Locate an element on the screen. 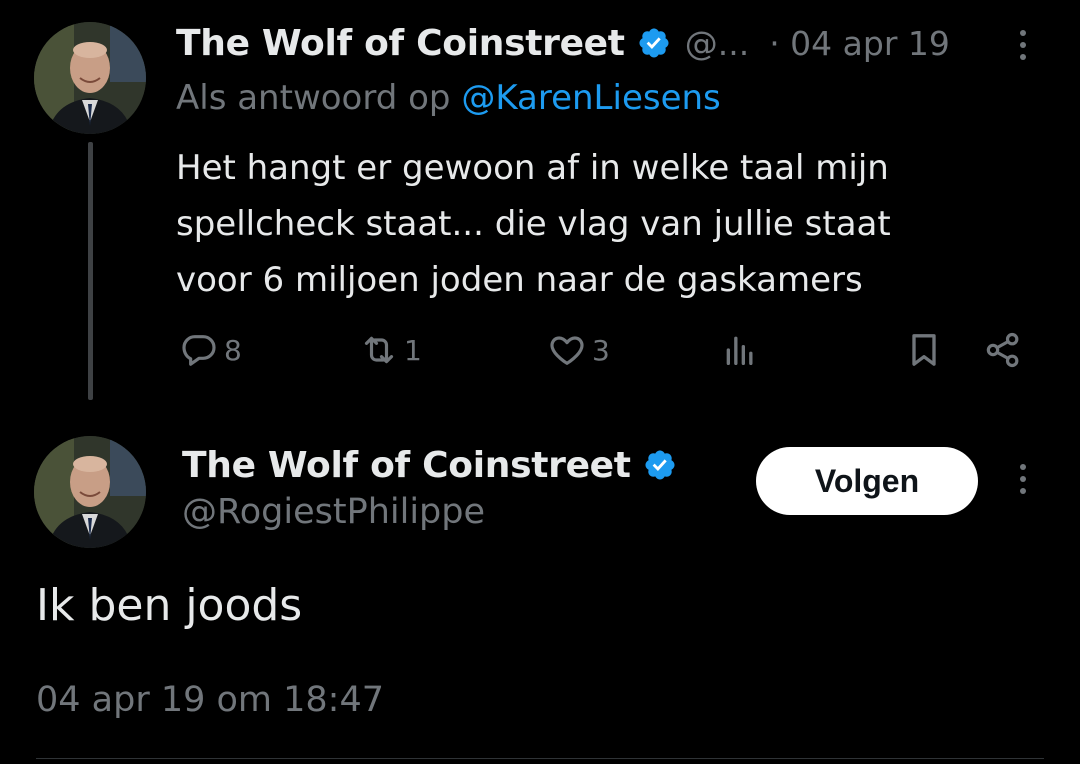 The width and height of the screenshot is (1080, 764). like-button: 3 is located at coordinates (577, 350).